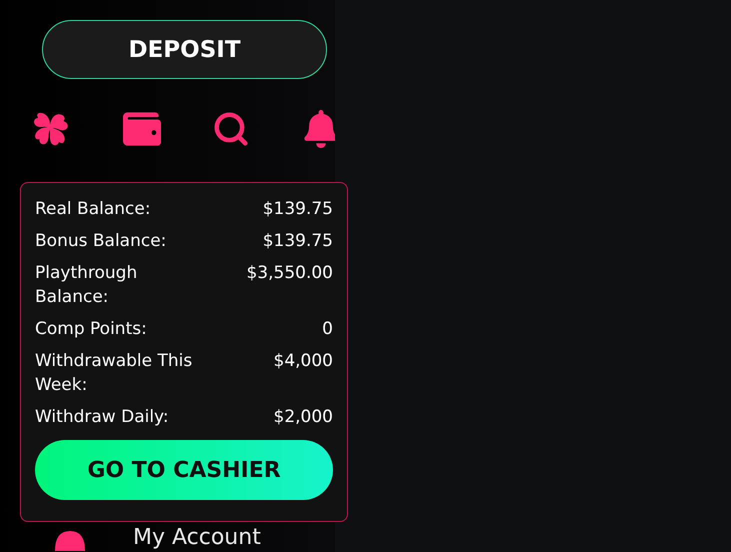 This screenshot has height=552, width=731. Describe the element at coordinates (102, 417) in the screenshot. I see `balance-label: Withdraw Daily:` at that location.